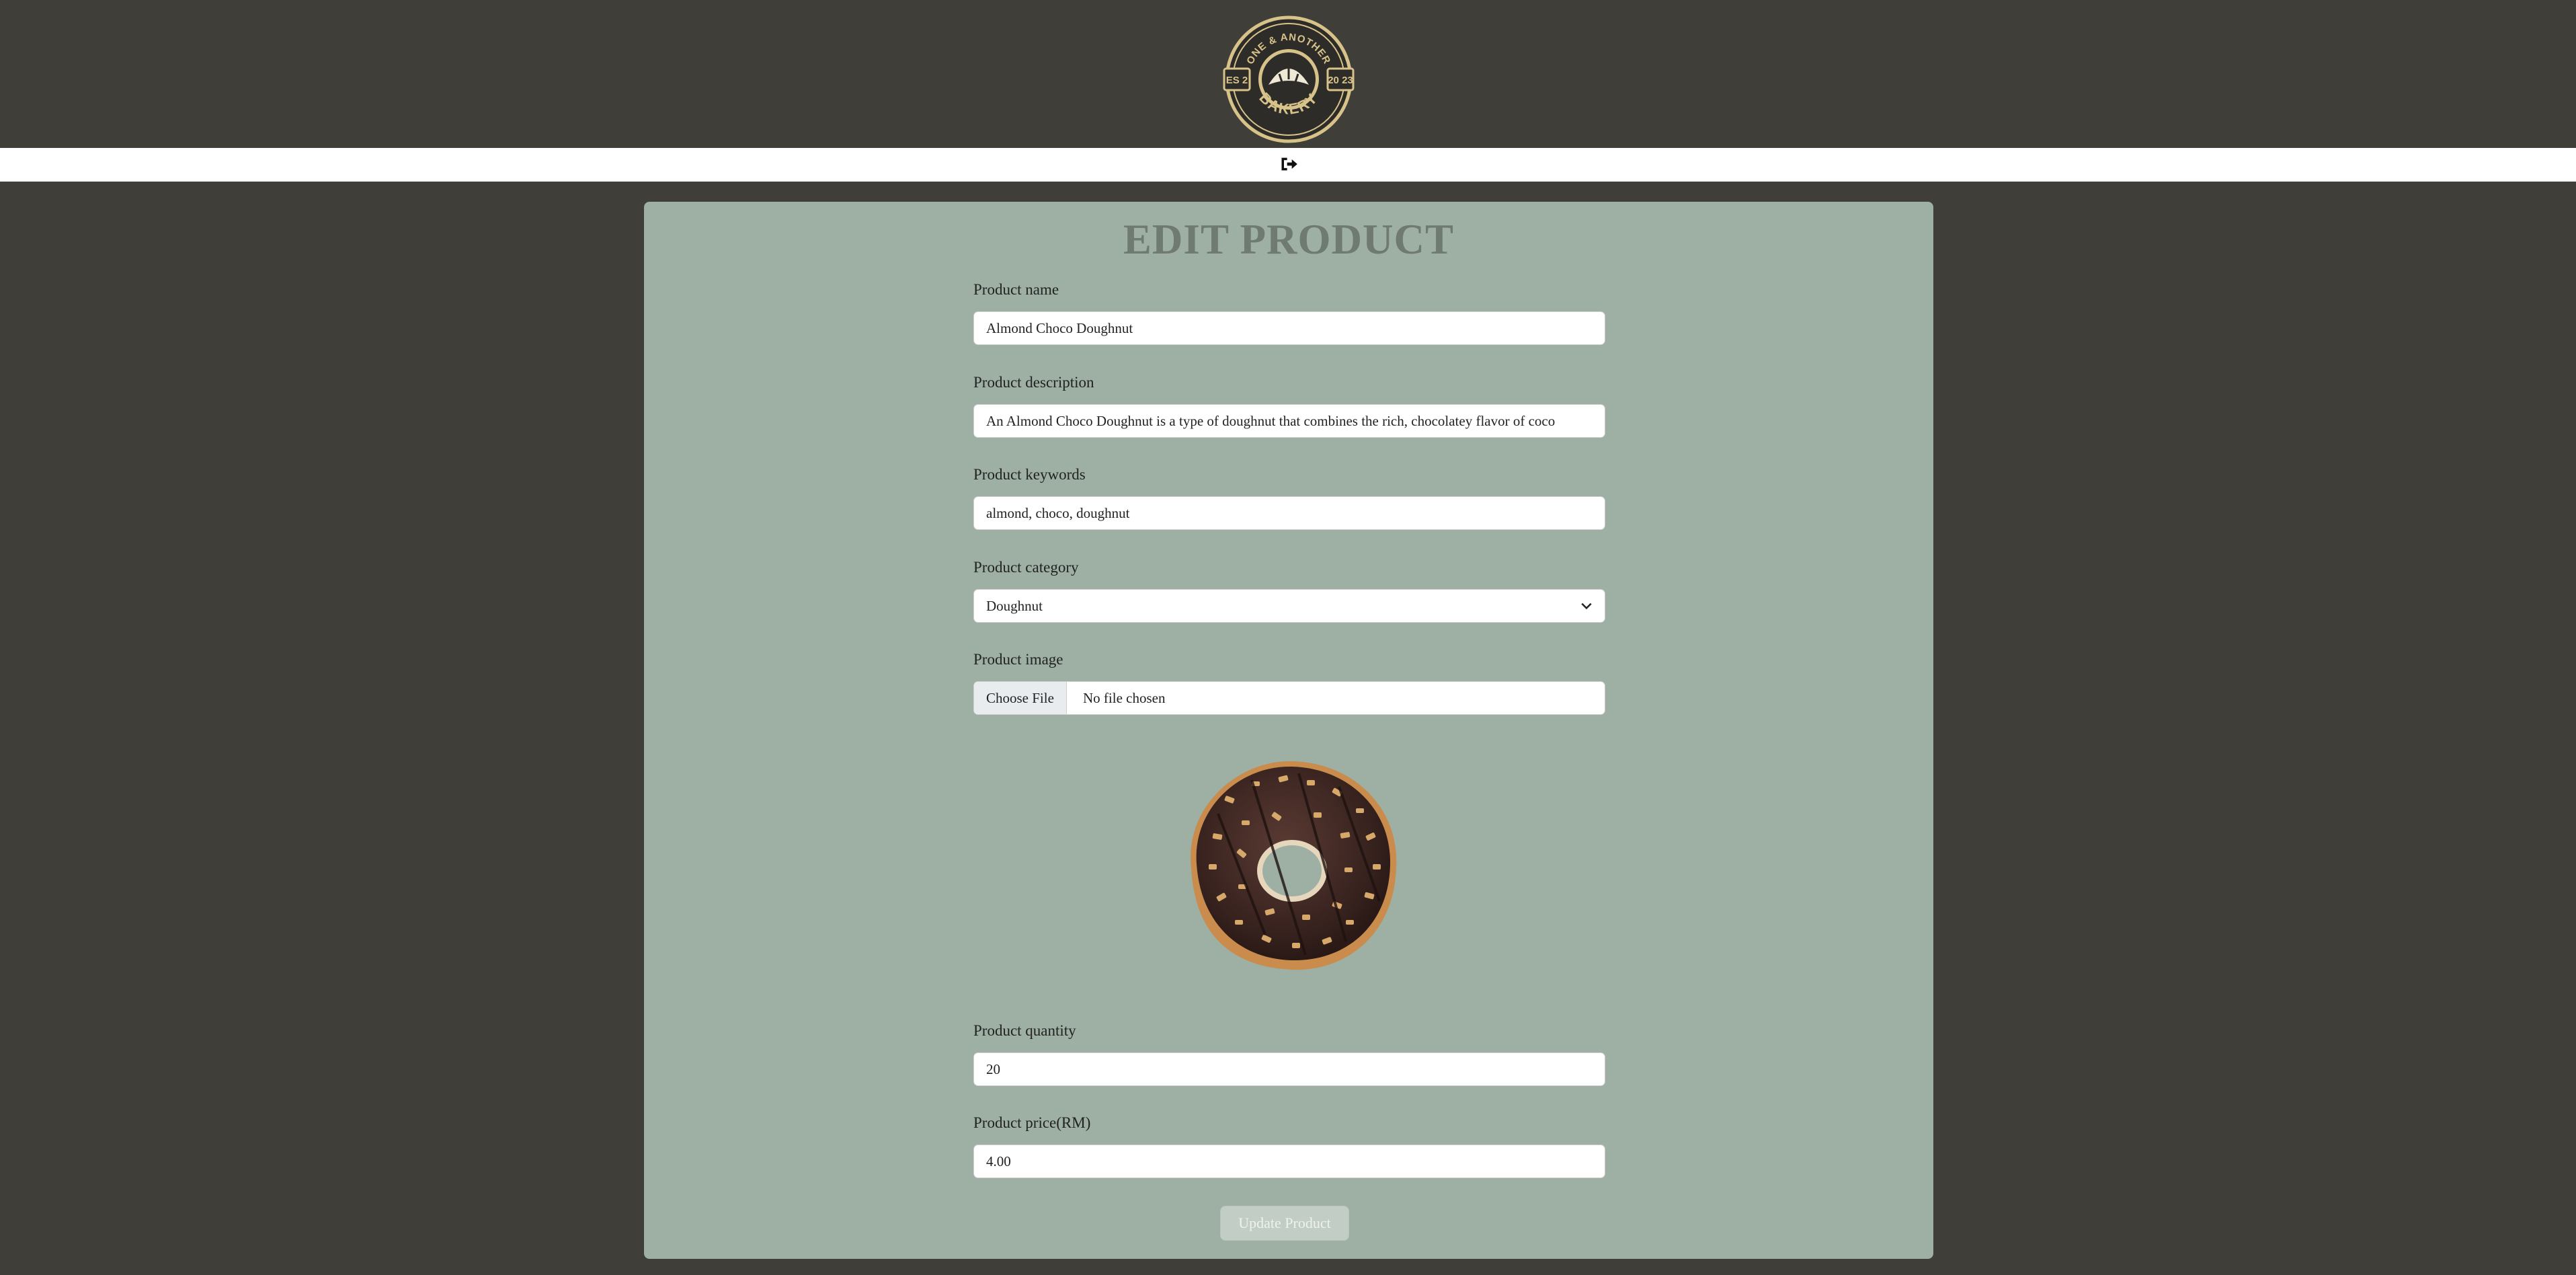 Image resolution: width=2576 pixels, height=1275 pixels. What do you see at coordinates (1294, 865) in the screenshot?
I see `product-image-preview` at bounding box center [1294, 865].